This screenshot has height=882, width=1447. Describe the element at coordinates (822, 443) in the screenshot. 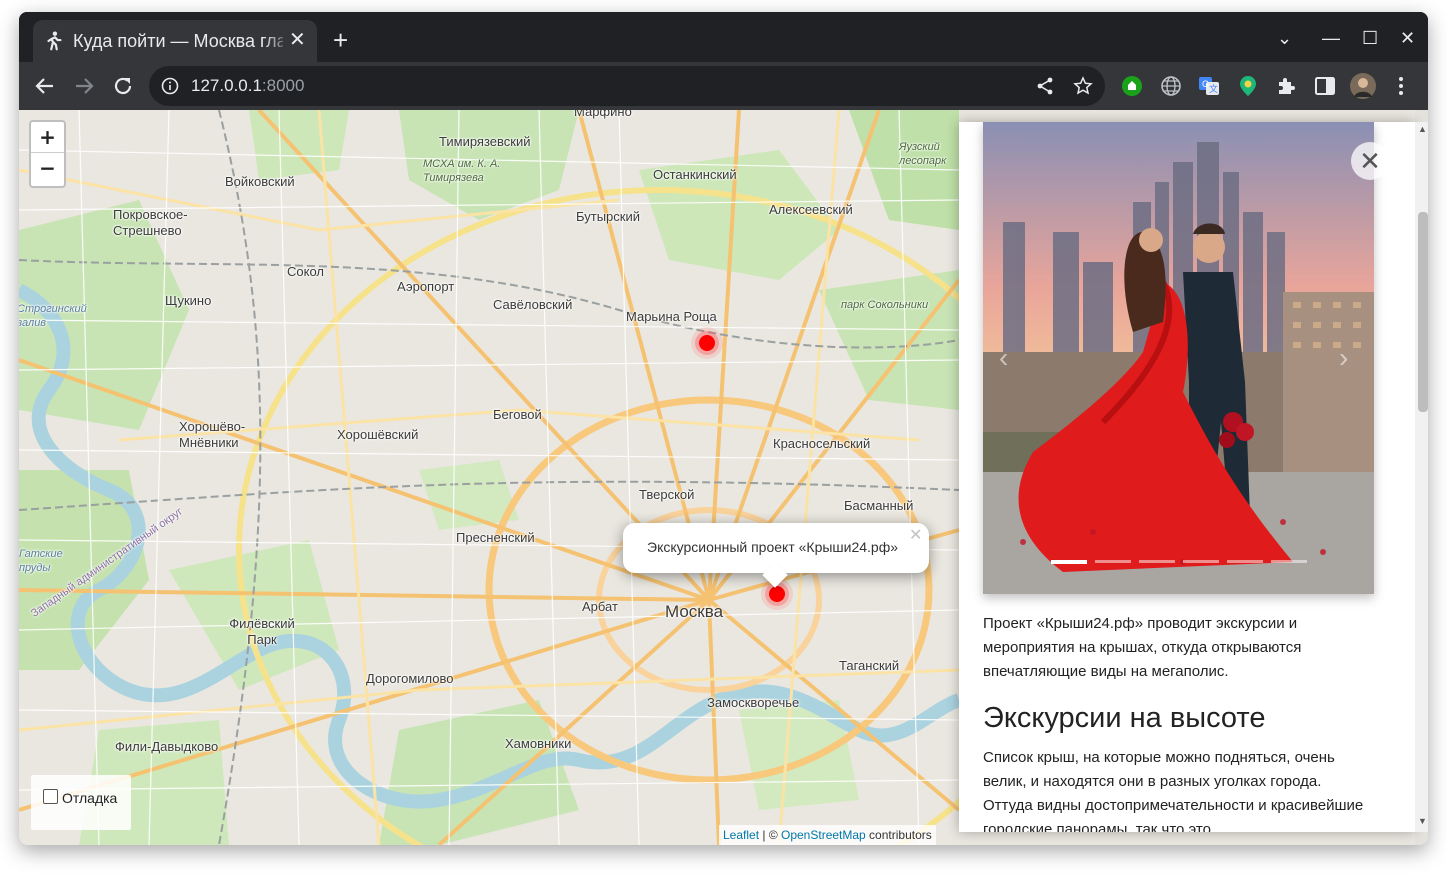

I see `map-label: Красносельский` at that location.